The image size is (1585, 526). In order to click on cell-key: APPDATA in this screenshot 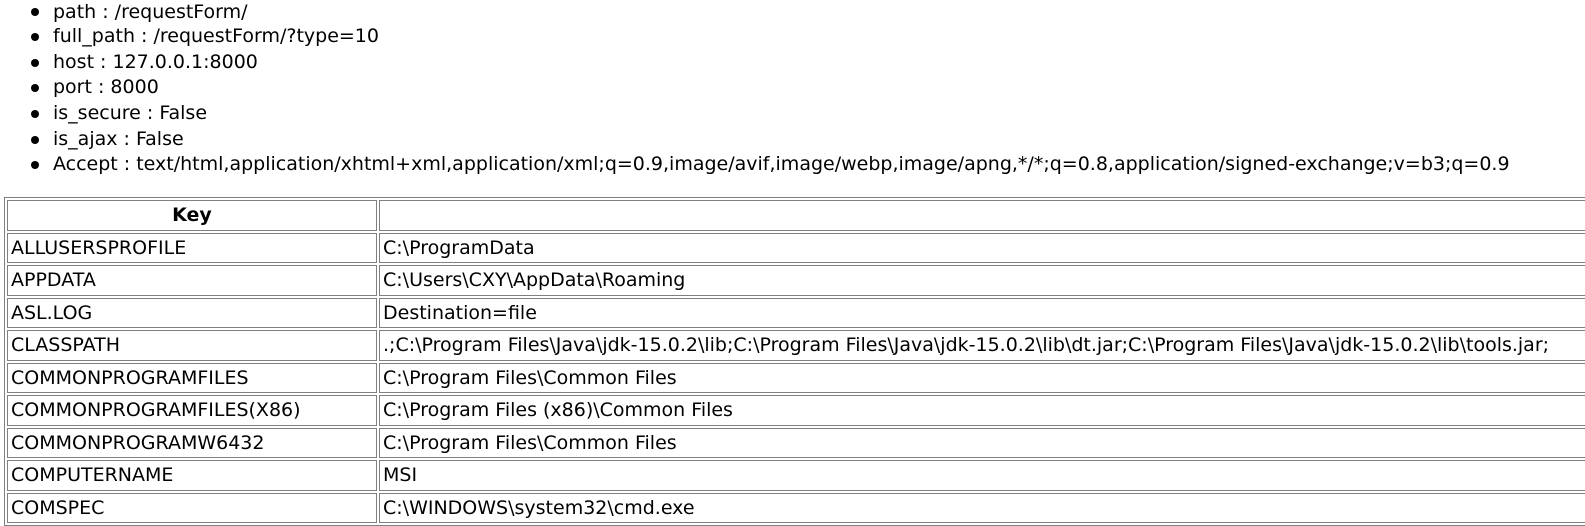, I will do `click(192, 280)`.